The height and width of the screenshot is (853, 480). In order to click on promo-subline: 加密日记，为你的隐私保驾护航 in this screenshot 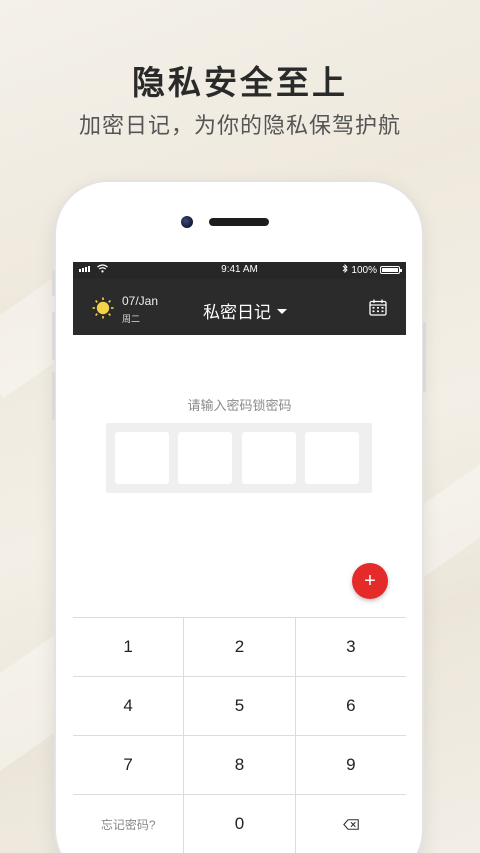, I will do `click(239, 125)`.